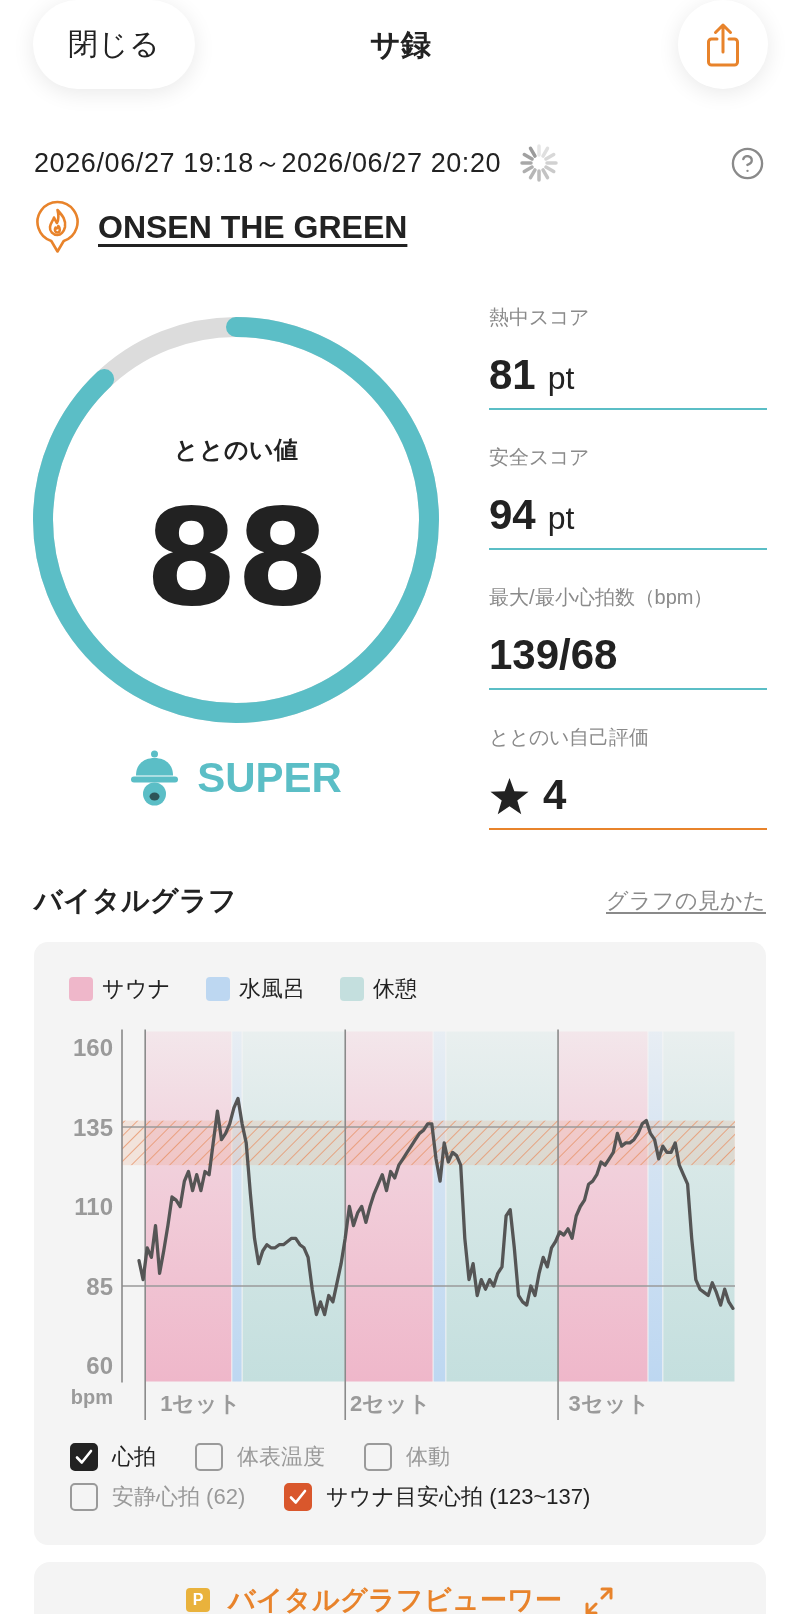 This screenshot has height=1614, width=800. What do you see at coordinates (91, 1397) in the screenshot?
I see `y-axis-unit: bpm` at bounding box center [91, 1397].